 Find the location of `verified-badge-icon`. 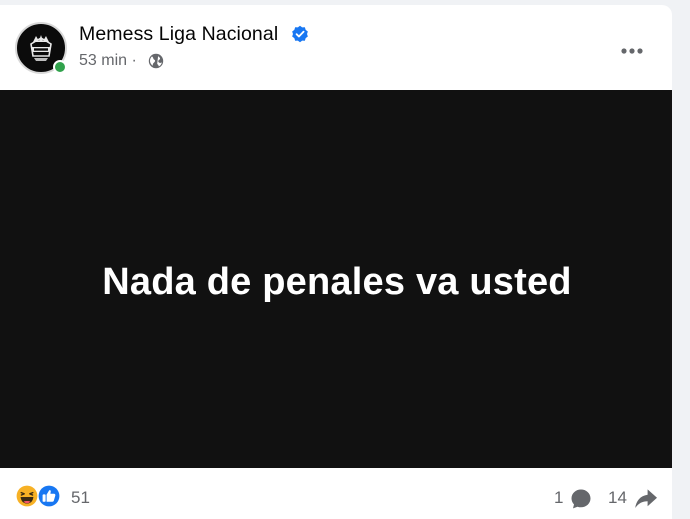

verified-badge-icon is located at coordinates (300, 34).